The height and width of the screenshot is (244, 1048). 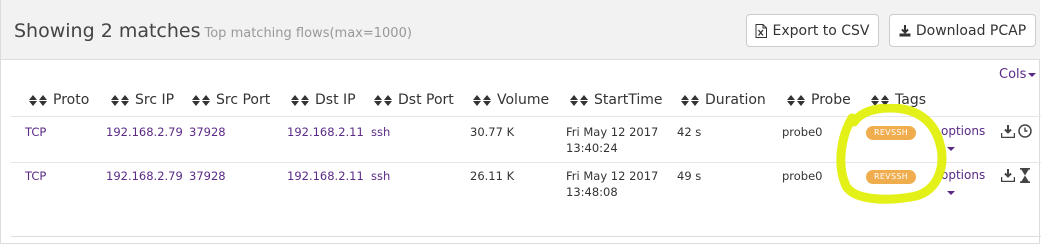 What do you see at coordinates (71, 100) in the screenshot?
I see `column-label: Proto` at bounding box center [71, 100].